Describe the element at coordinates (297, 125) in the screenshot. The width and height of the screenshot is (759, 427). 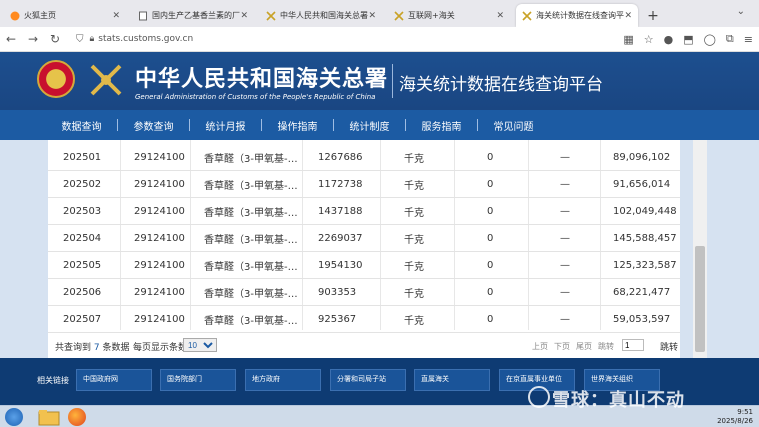
I see `nav-operation-guide: 操作指南` at that location.